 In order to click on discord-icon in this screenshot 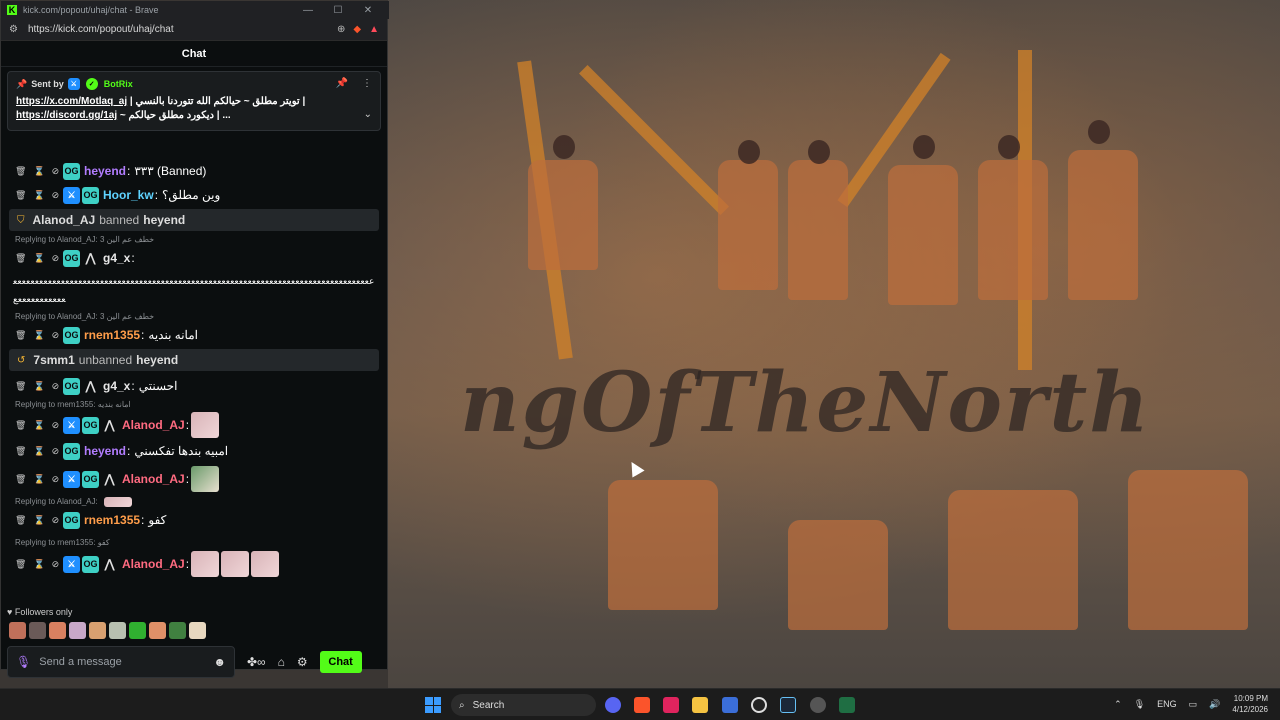, I will do `click(613, 705)`.